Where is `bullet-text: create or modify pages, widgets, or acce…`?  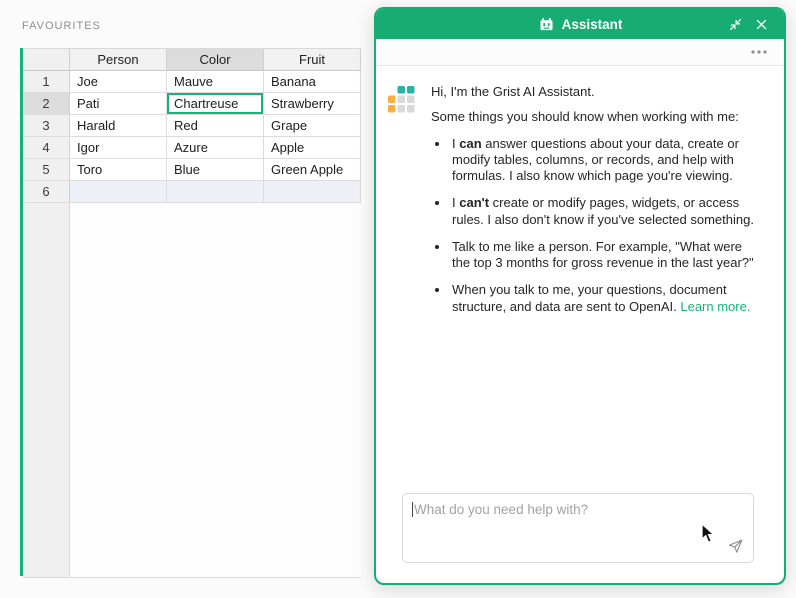
bullet-text: create or modify pages, widgets, or acce… is located at coordinates (603, 211).